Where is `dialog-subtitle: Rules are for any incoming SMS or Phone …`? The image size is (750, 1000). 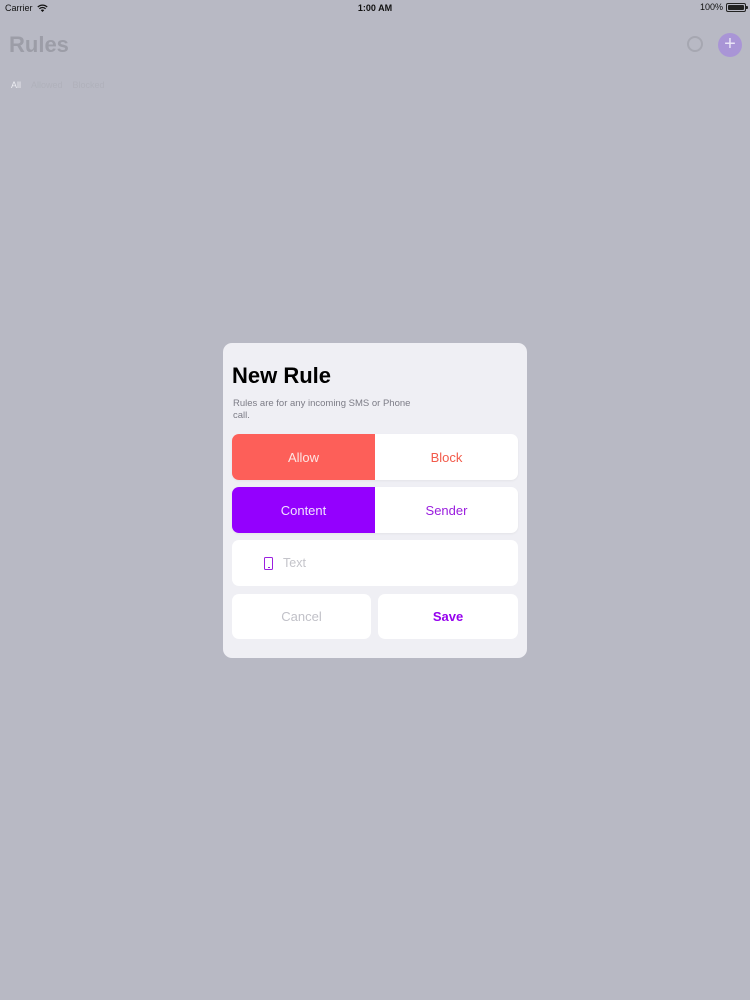 dialog-subtitle: Rules are for any incoming SMS or Phone … is located at coordinates (322, 409).